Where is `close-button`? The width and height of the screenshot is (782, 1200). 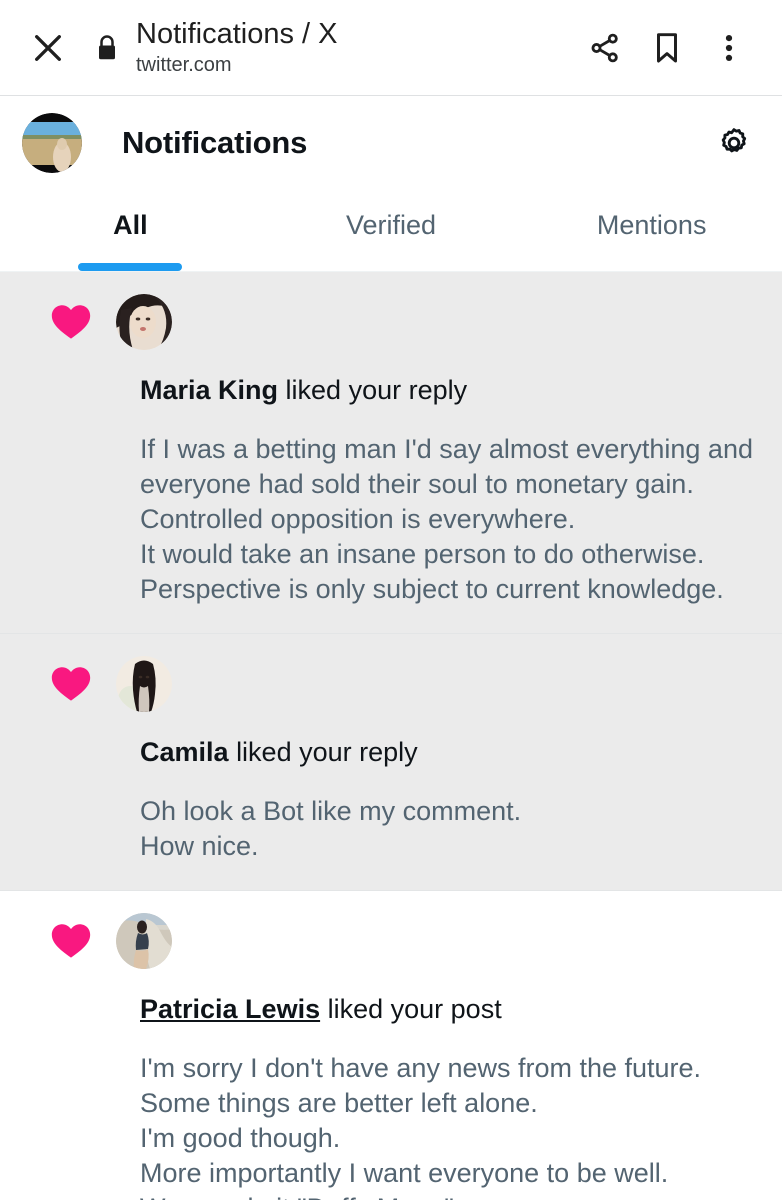 close-button is located at coordinates (48, 48).